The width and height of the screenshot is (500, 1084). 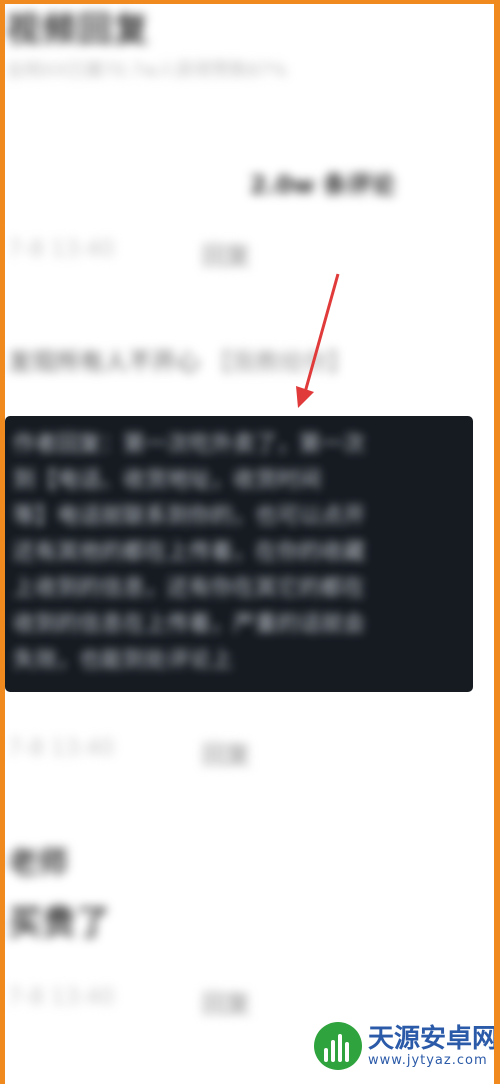 What do you see at coordinates (189, 552) in the screenshot?
I see `highlighted-line: 还有其他的都在上传着，在你的收藏` at bounding box center [189, 552].